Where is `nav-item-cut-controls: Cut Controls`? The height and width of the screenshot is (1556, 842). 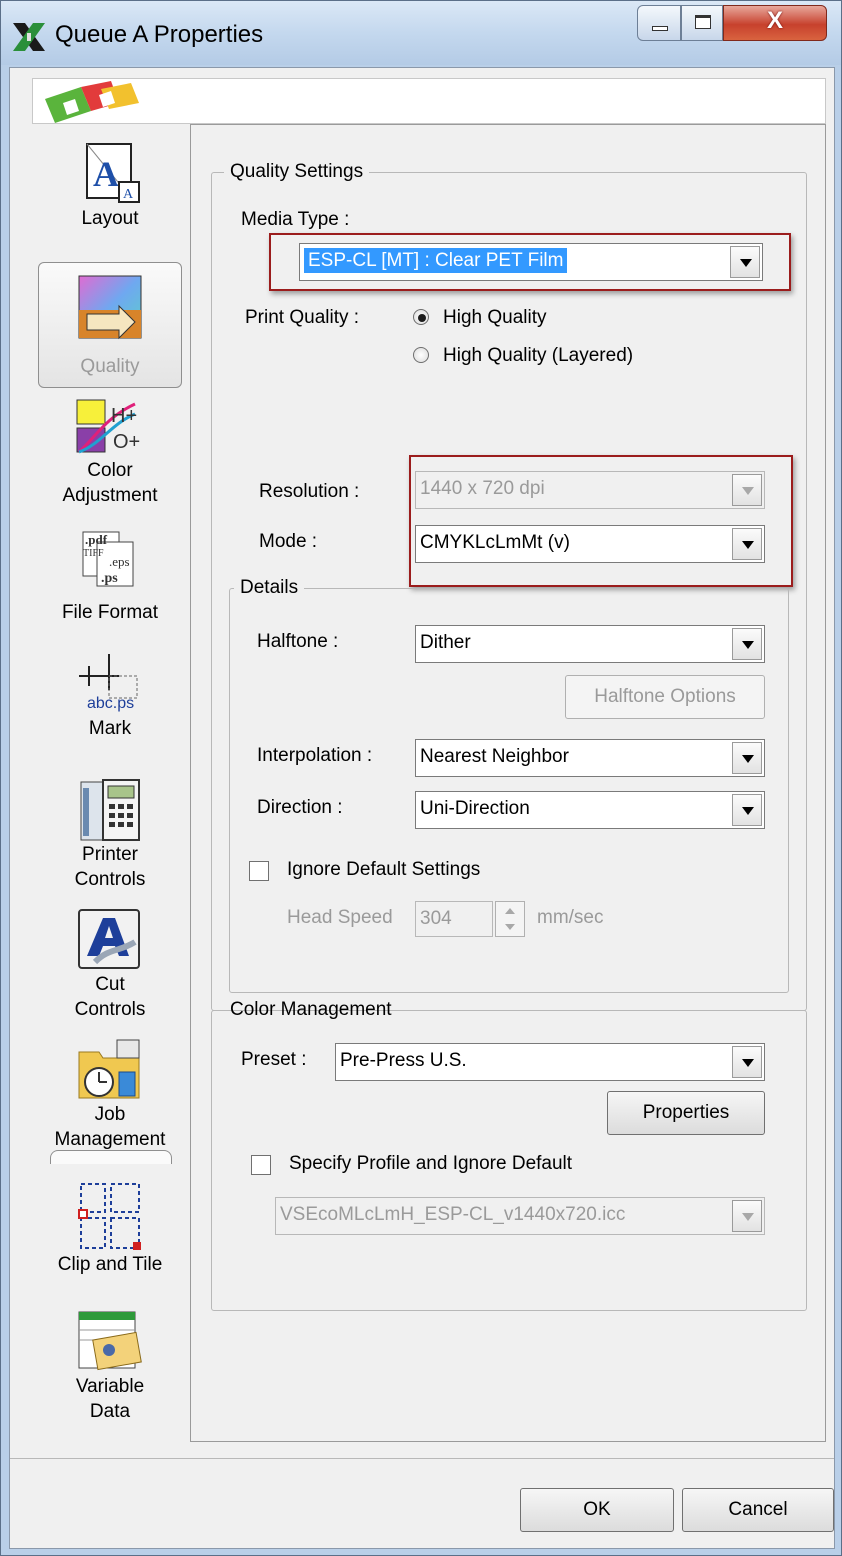
nav-item-cut-controls: Cut Controls is located at coordinates (110, 965).